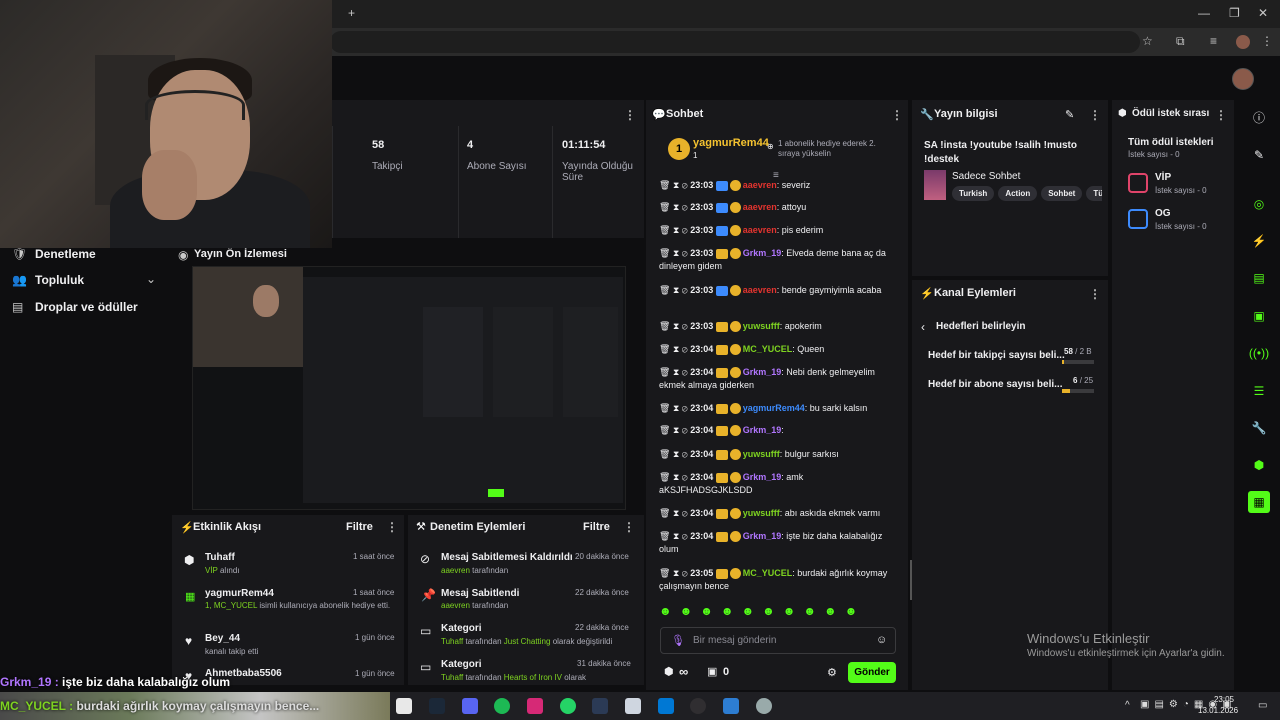 Image resolution: width=1280 pixels, height=720 pixels. What do you see at coordinates (1259, 428) in the screenshot?
I see `wrench-icon: 🔧` at bounding box center [1259, 428].